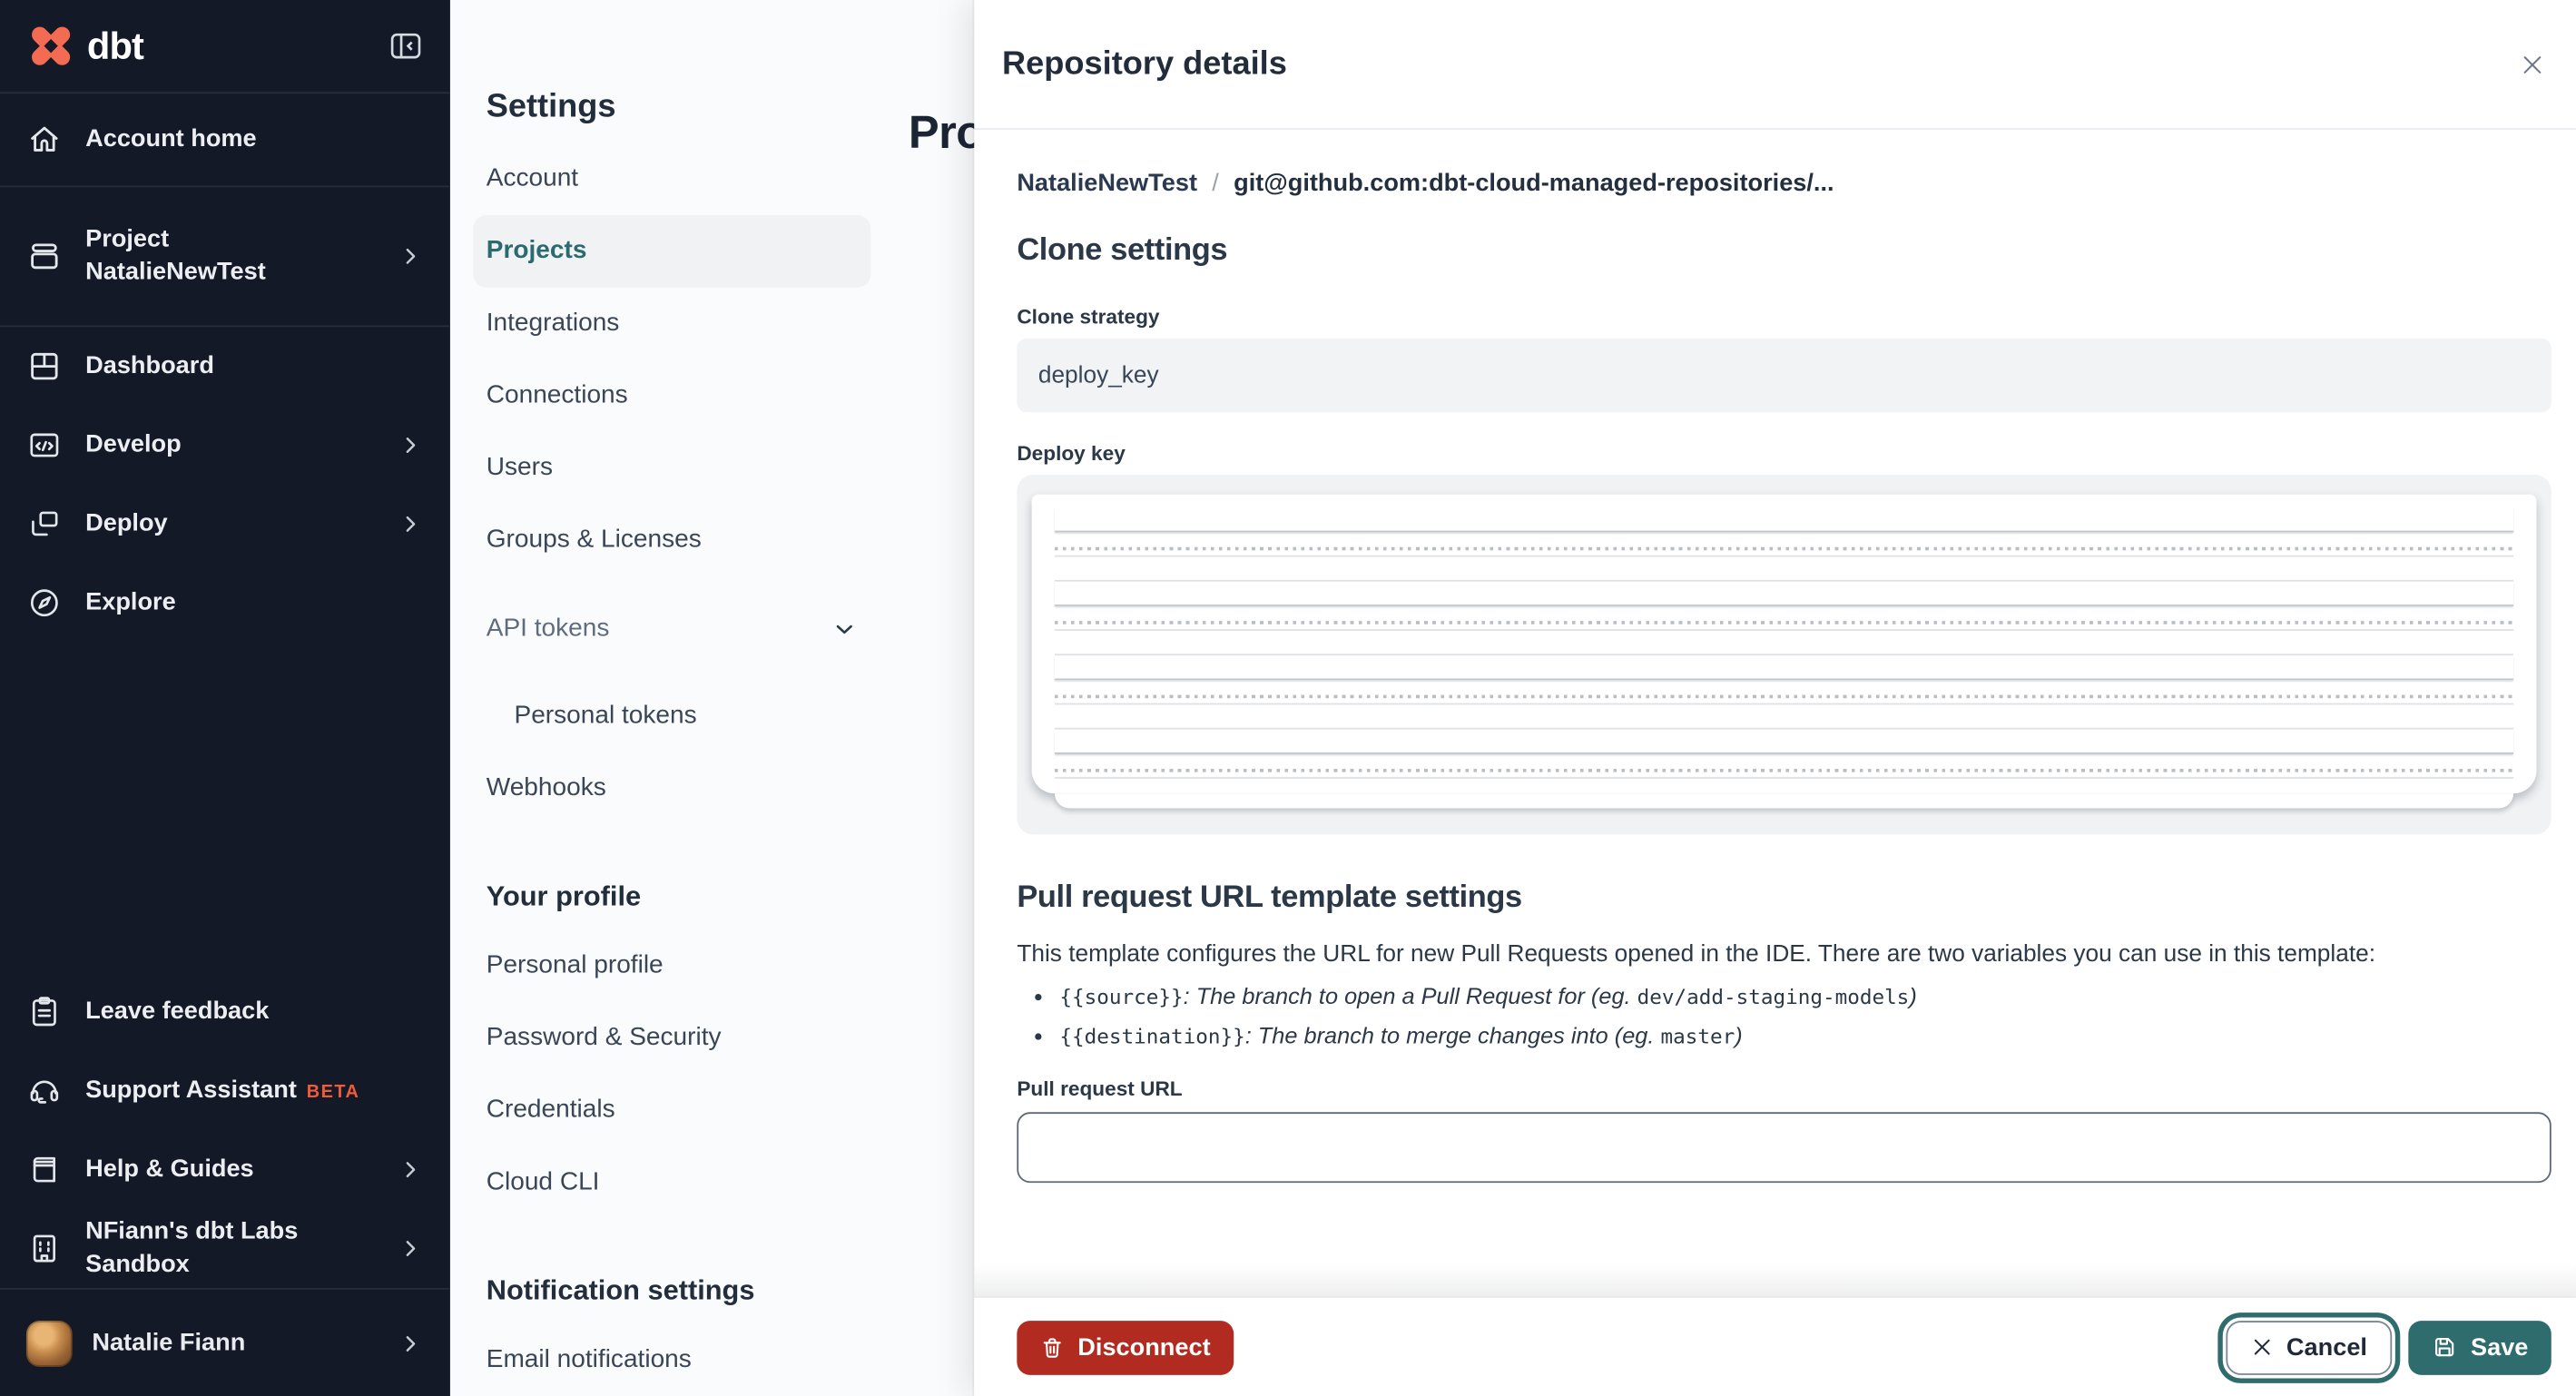  What do you see at coordinates (85, 46) in the screenshot?
I see `dbt-logo: dbt` at bounding box center [85, 46].